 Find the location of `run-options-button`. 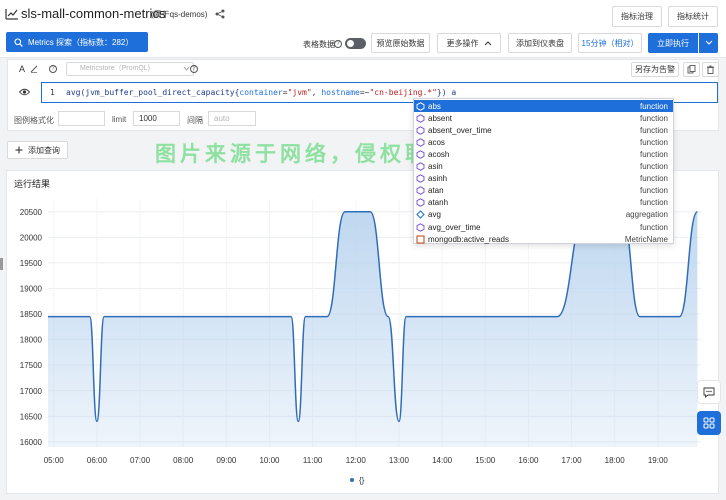

run-options-button is located at coordinates (708, 43).